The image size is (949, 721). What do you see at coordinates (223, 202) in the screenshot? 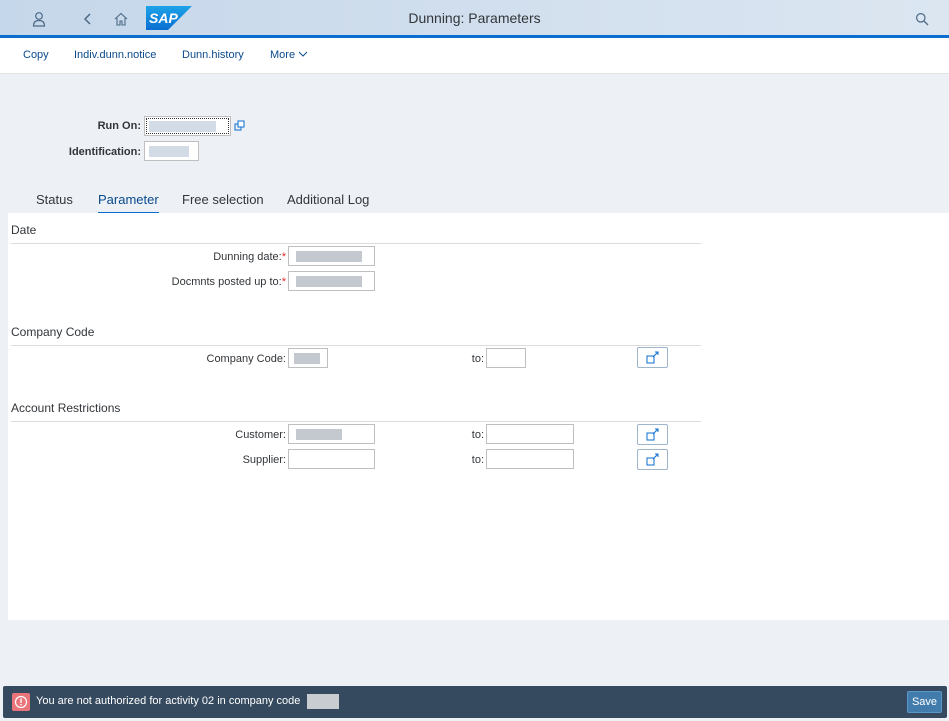
I see `tab-free-selection: Free selection` at bounding box center [223, 202].